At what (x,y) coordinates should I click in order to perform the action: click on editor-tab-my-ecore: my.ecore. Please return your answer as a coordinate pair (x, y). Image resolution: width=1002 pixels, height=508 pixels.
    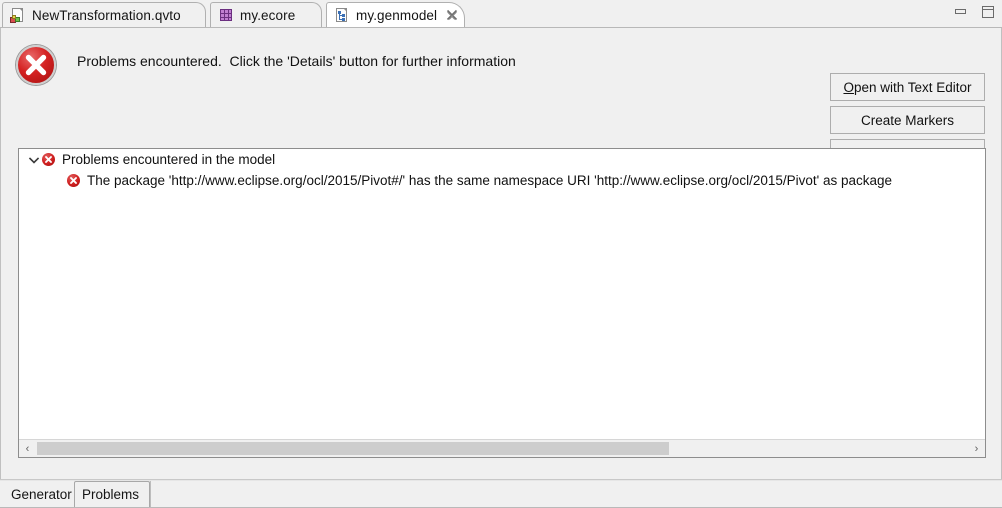
    Looking at the image, I should click on (266, 14).